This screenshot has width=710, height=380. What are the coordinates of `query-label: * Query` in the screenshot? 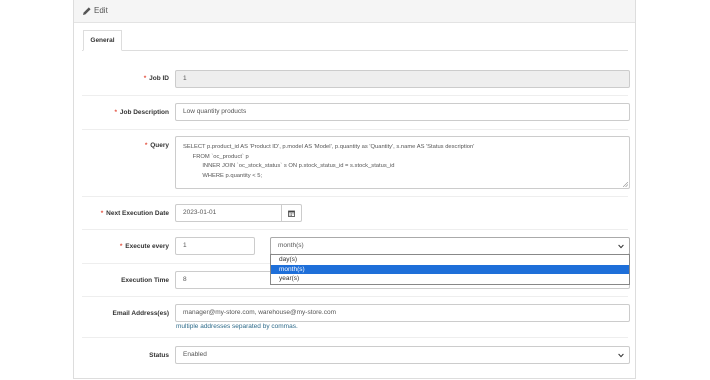 It's located at (156, 145).